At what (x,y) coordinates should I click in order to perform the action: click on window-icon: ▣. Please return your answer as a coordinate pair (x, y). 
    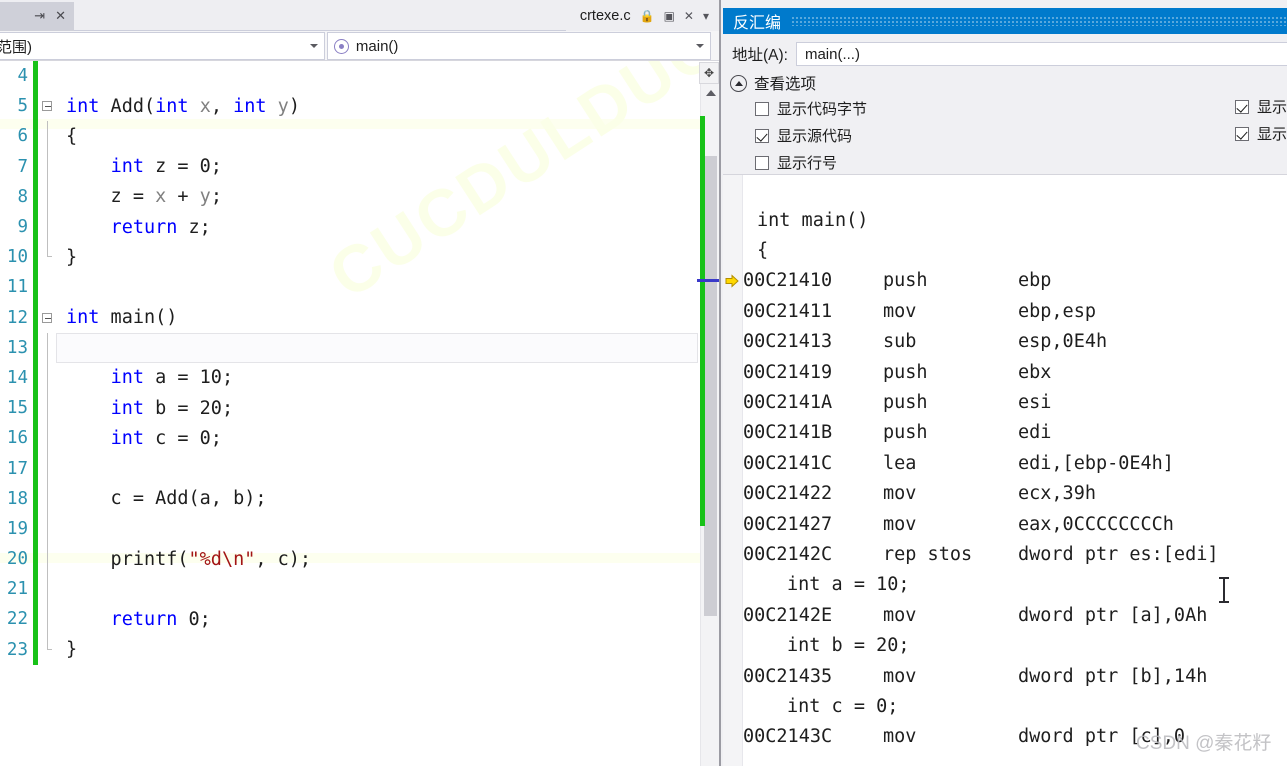
    Looking at the image, I should click on (669, 16).